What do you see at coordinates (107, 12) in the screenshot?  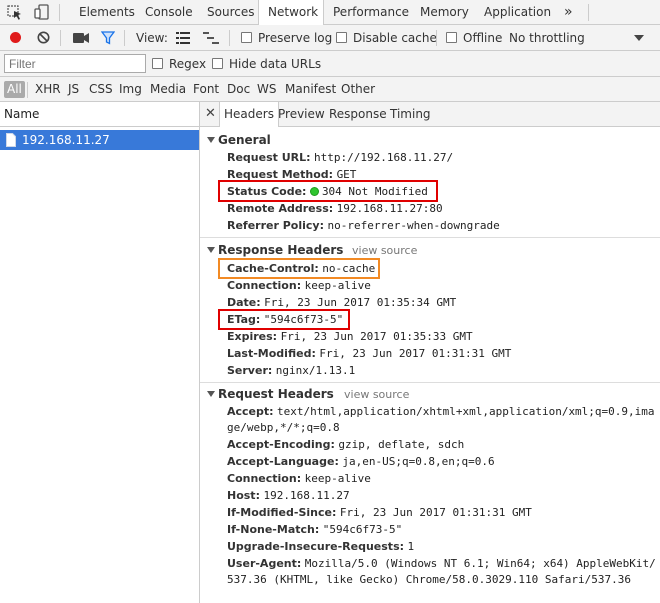 I see `tab-elements: Elements` at bounding box center [107, 12].